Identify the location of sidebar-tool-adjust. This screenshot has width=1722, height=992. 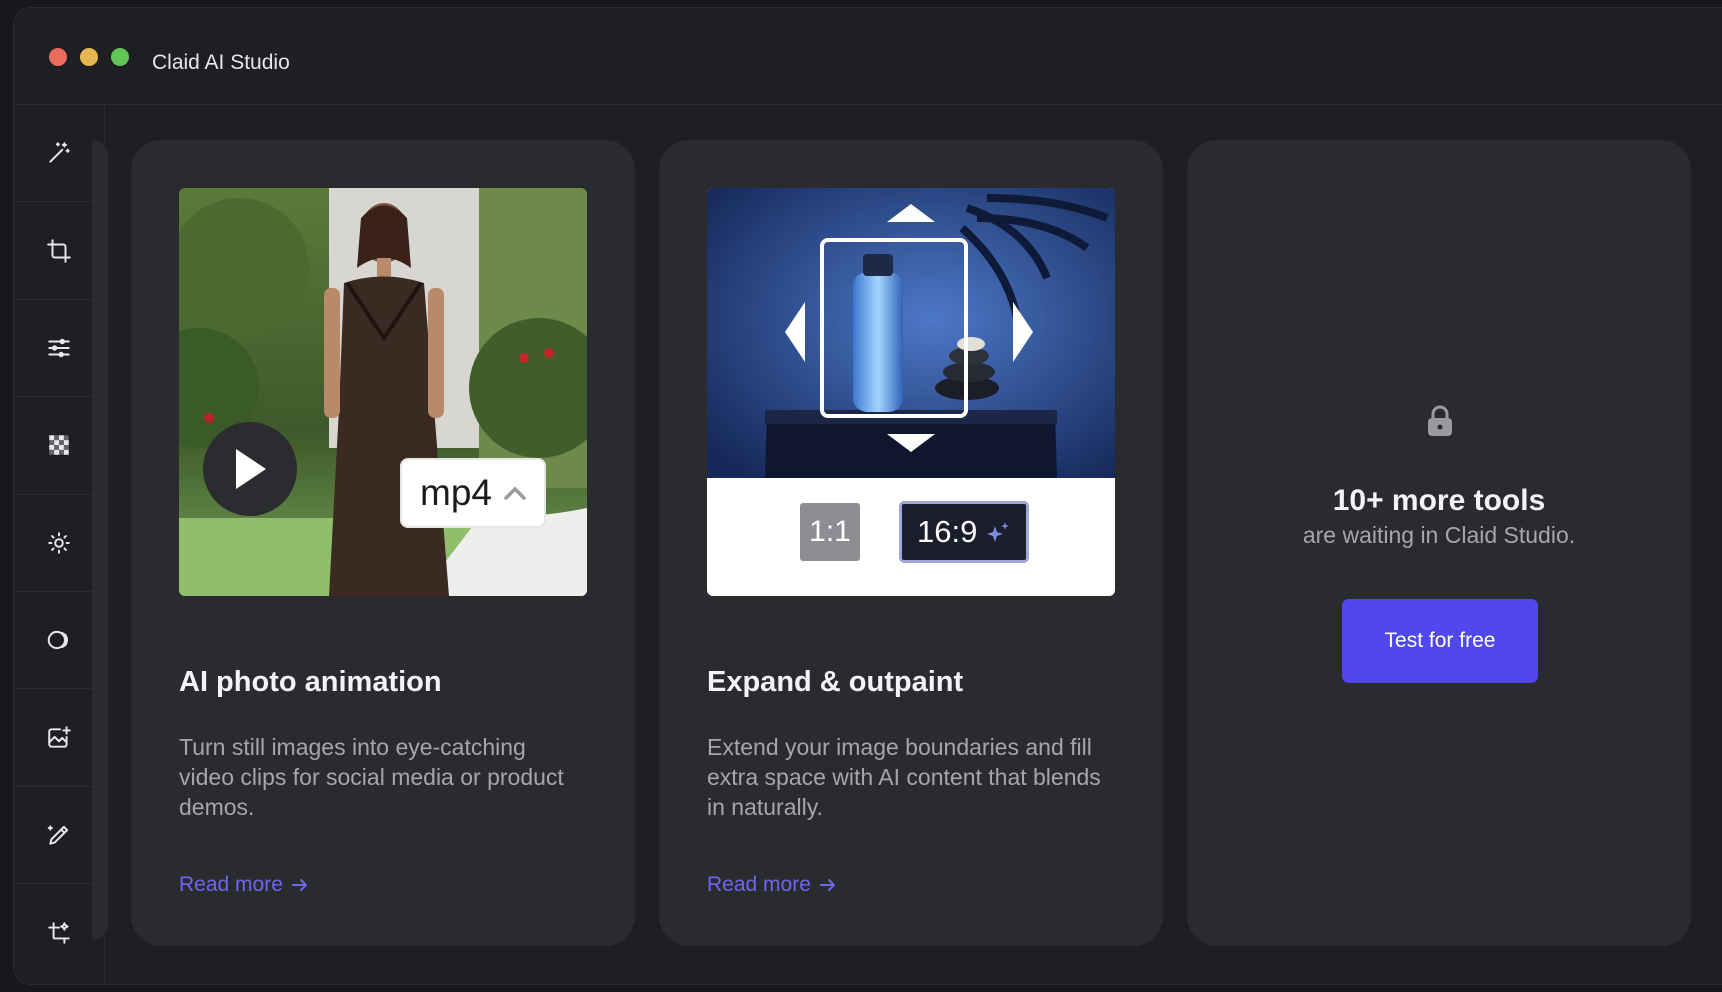
(59, 349).